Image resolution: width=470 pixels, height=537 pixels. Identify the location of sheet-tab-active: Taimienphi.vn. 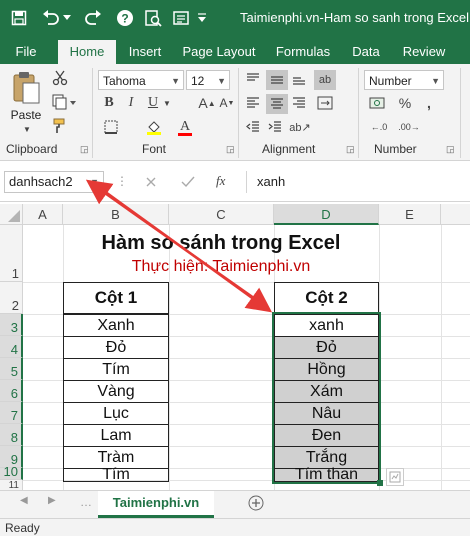
(156, 504).